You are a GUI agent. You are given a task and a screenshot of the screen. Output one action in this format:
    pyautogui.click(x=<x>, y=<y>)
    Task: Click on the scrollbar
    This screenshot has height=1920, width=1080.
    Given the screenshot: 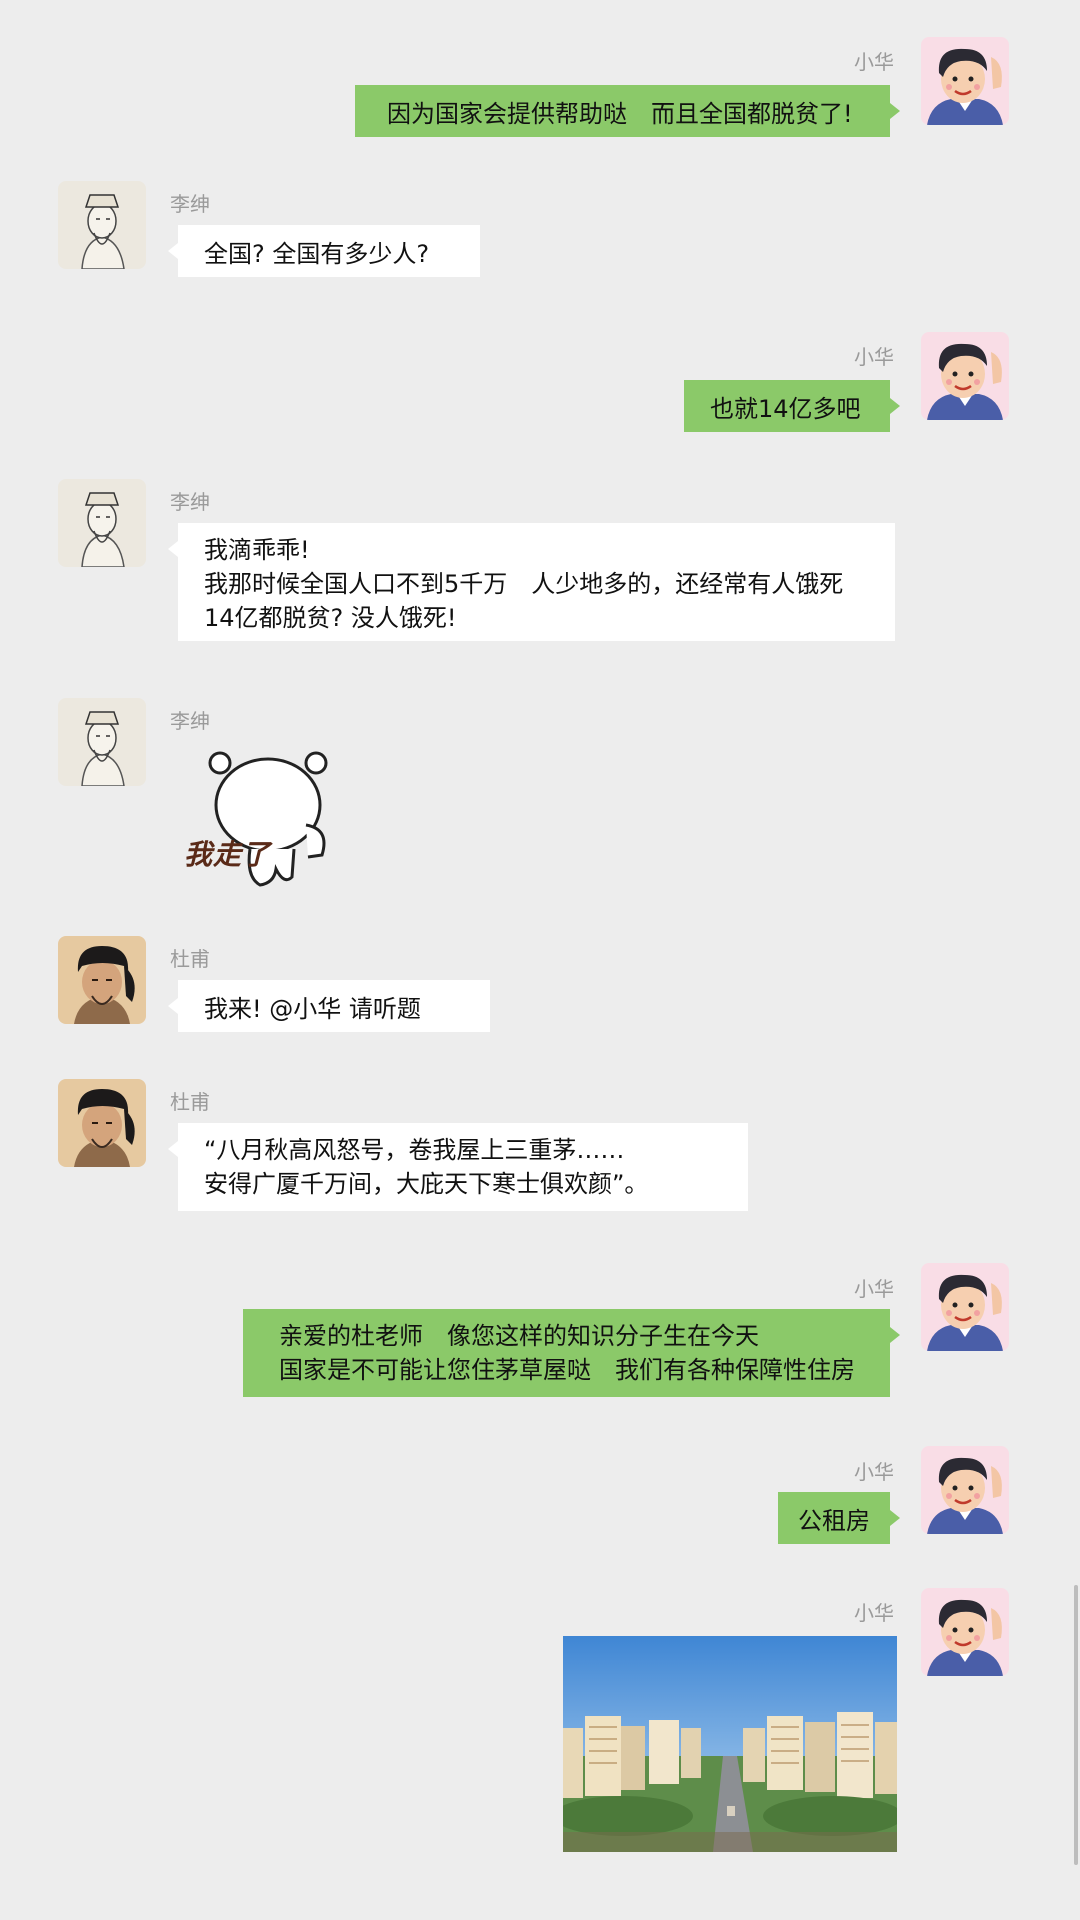 What is the action you would take?
    pyautogui.click(x=1076, y=1725)
    